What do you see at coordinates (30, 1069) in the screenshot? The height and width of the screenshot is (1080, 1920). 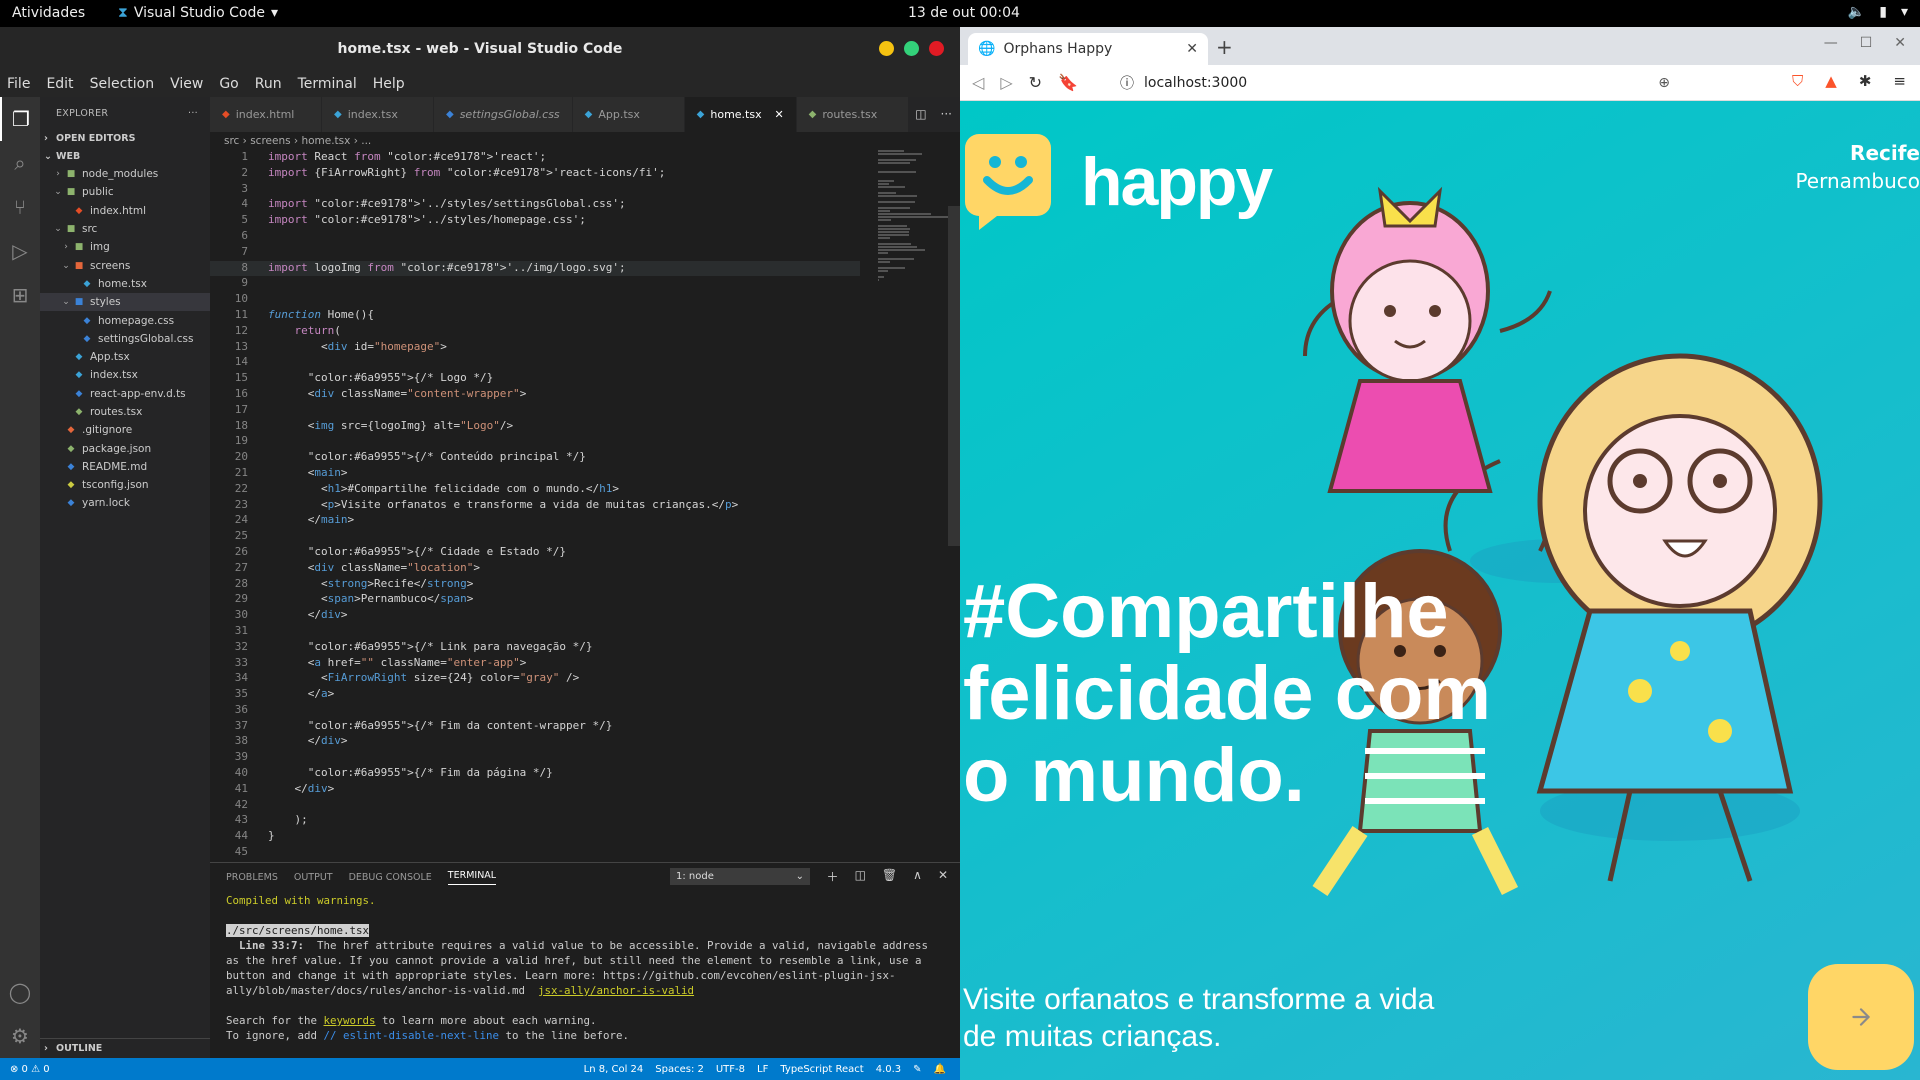 I see `problems-status: ⊗ 0 ⚠ 0` at bounding box center [30, 1069].